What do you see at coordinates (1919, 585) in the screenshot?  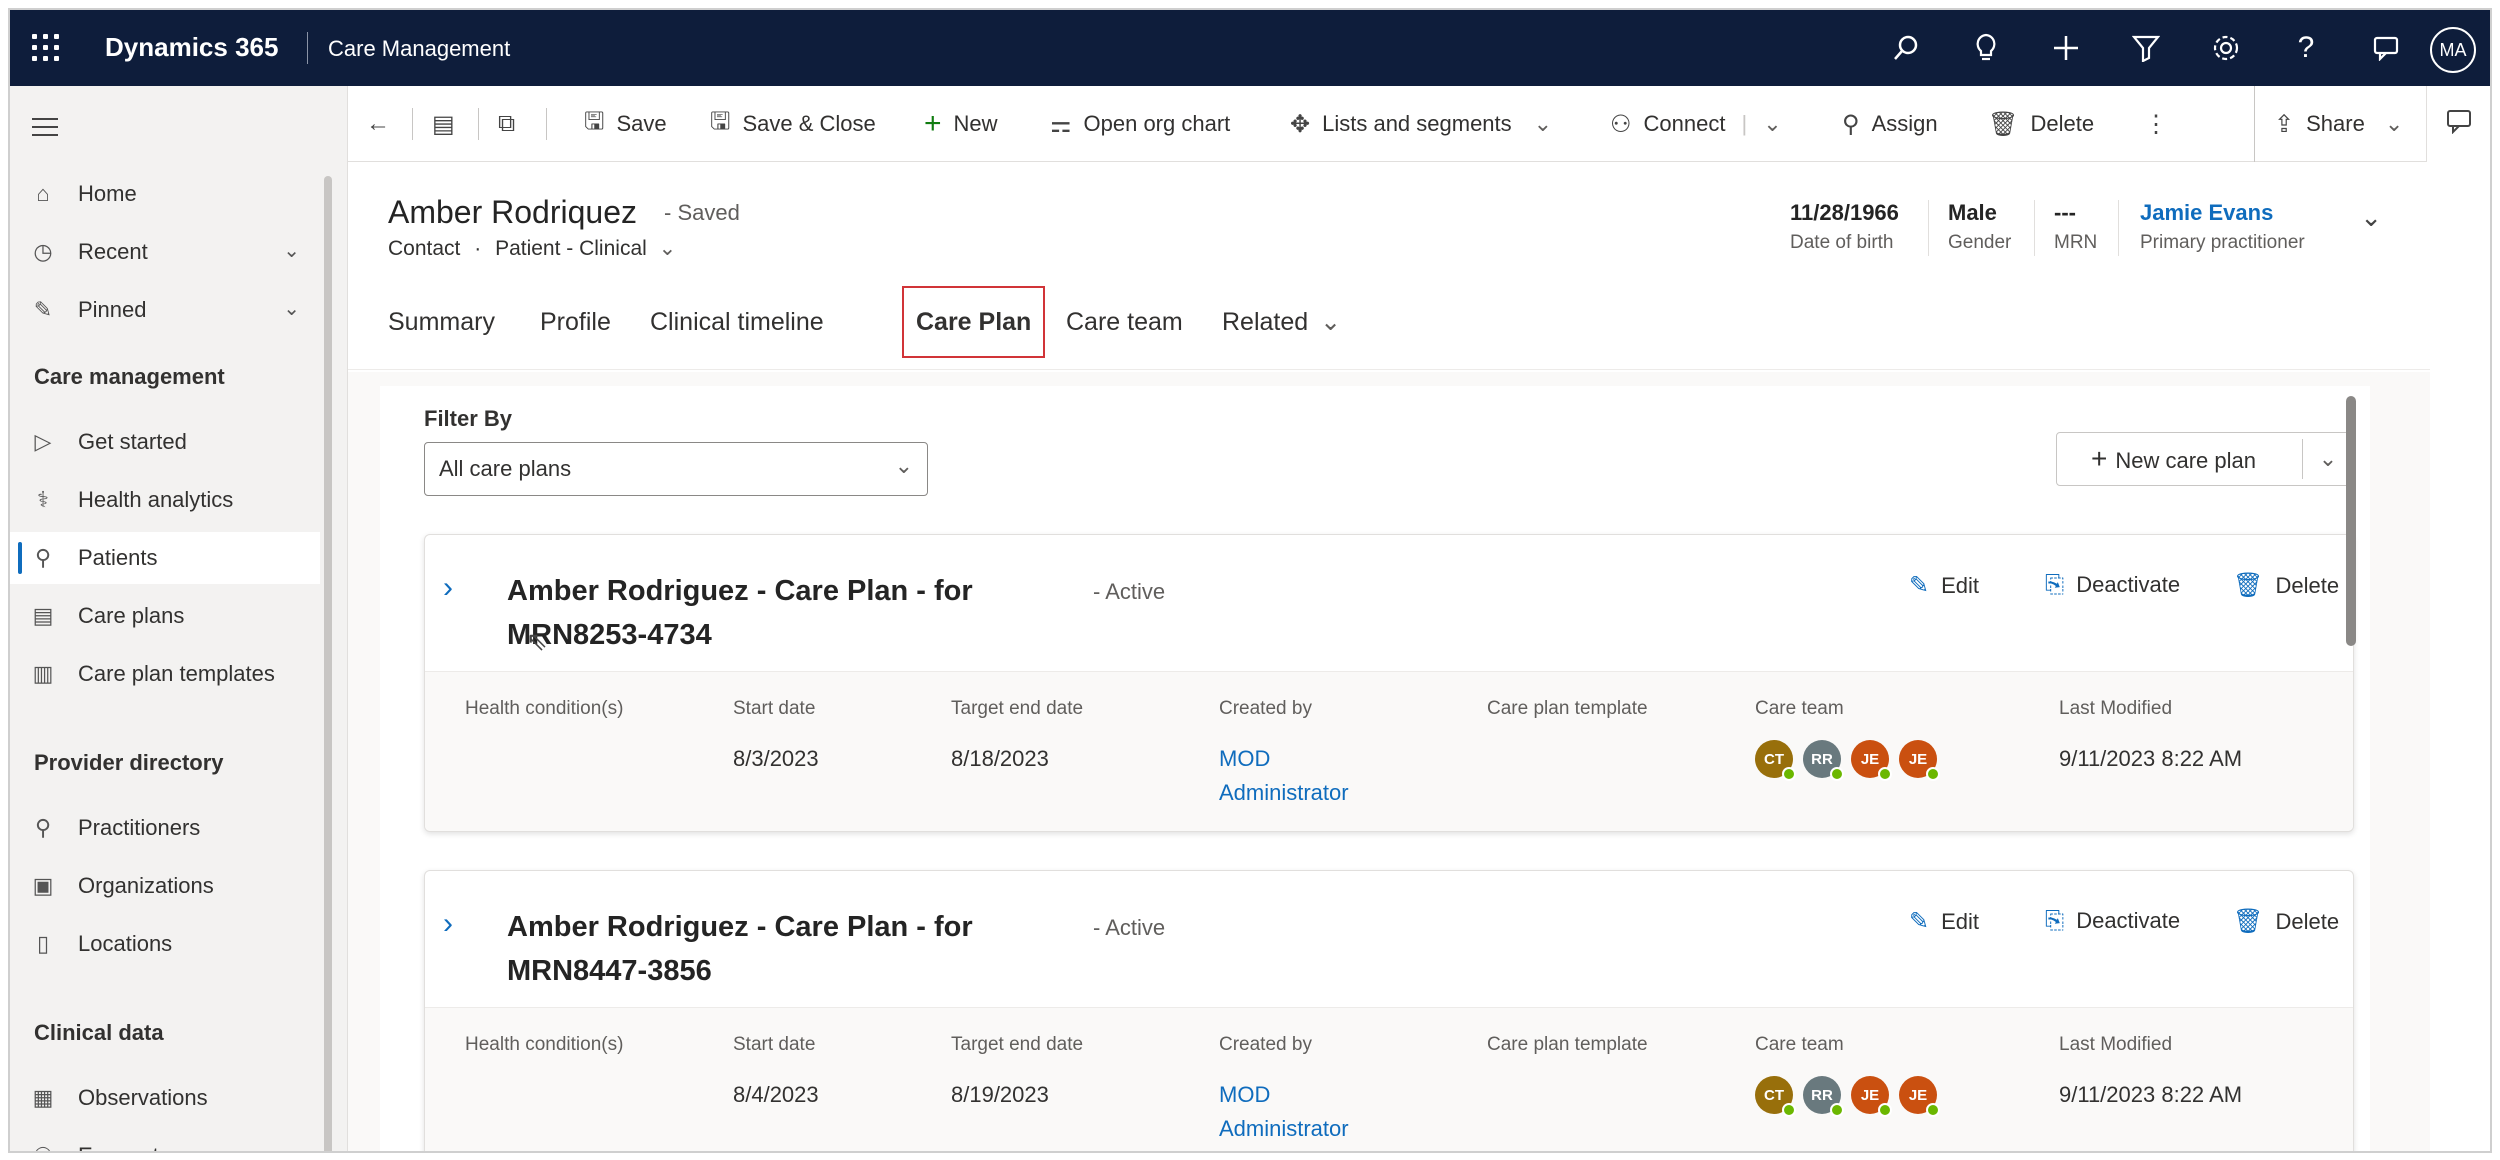 I see `pencil-icon: ✎` at bounding box center [1919, 585].